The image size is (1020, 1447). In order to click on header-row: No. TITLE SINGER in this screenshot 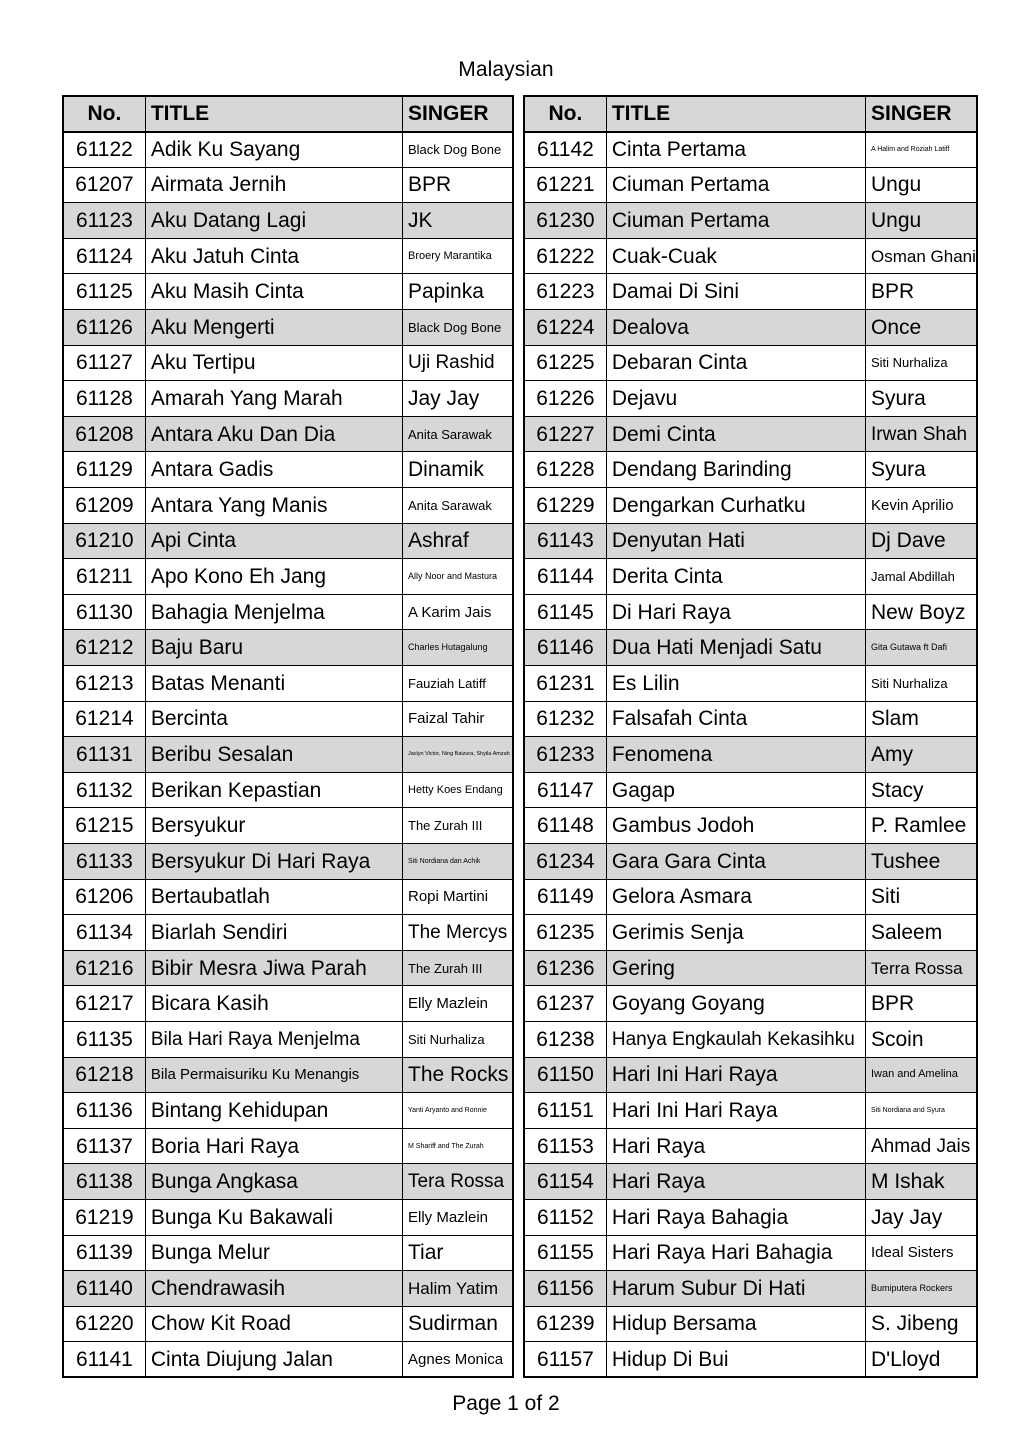, I will do `click(750, 114)`.